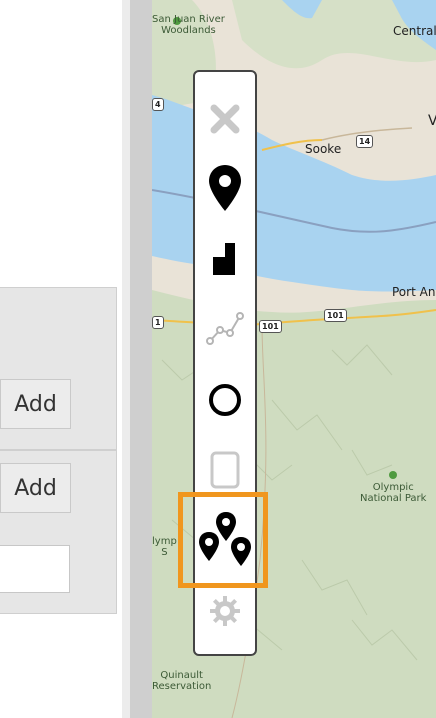 This screenshot has width=436, height=718. I want to click on circle-icon, so click(225, 400).